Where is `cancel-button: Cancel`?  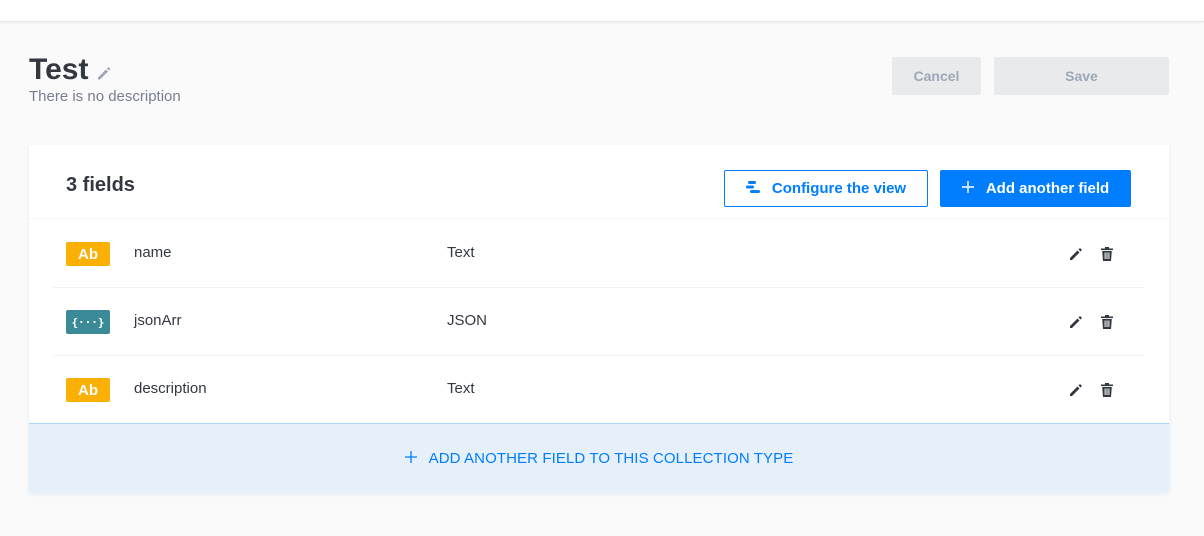
cancel-button: Cancel is located at coordinates (936, 76).